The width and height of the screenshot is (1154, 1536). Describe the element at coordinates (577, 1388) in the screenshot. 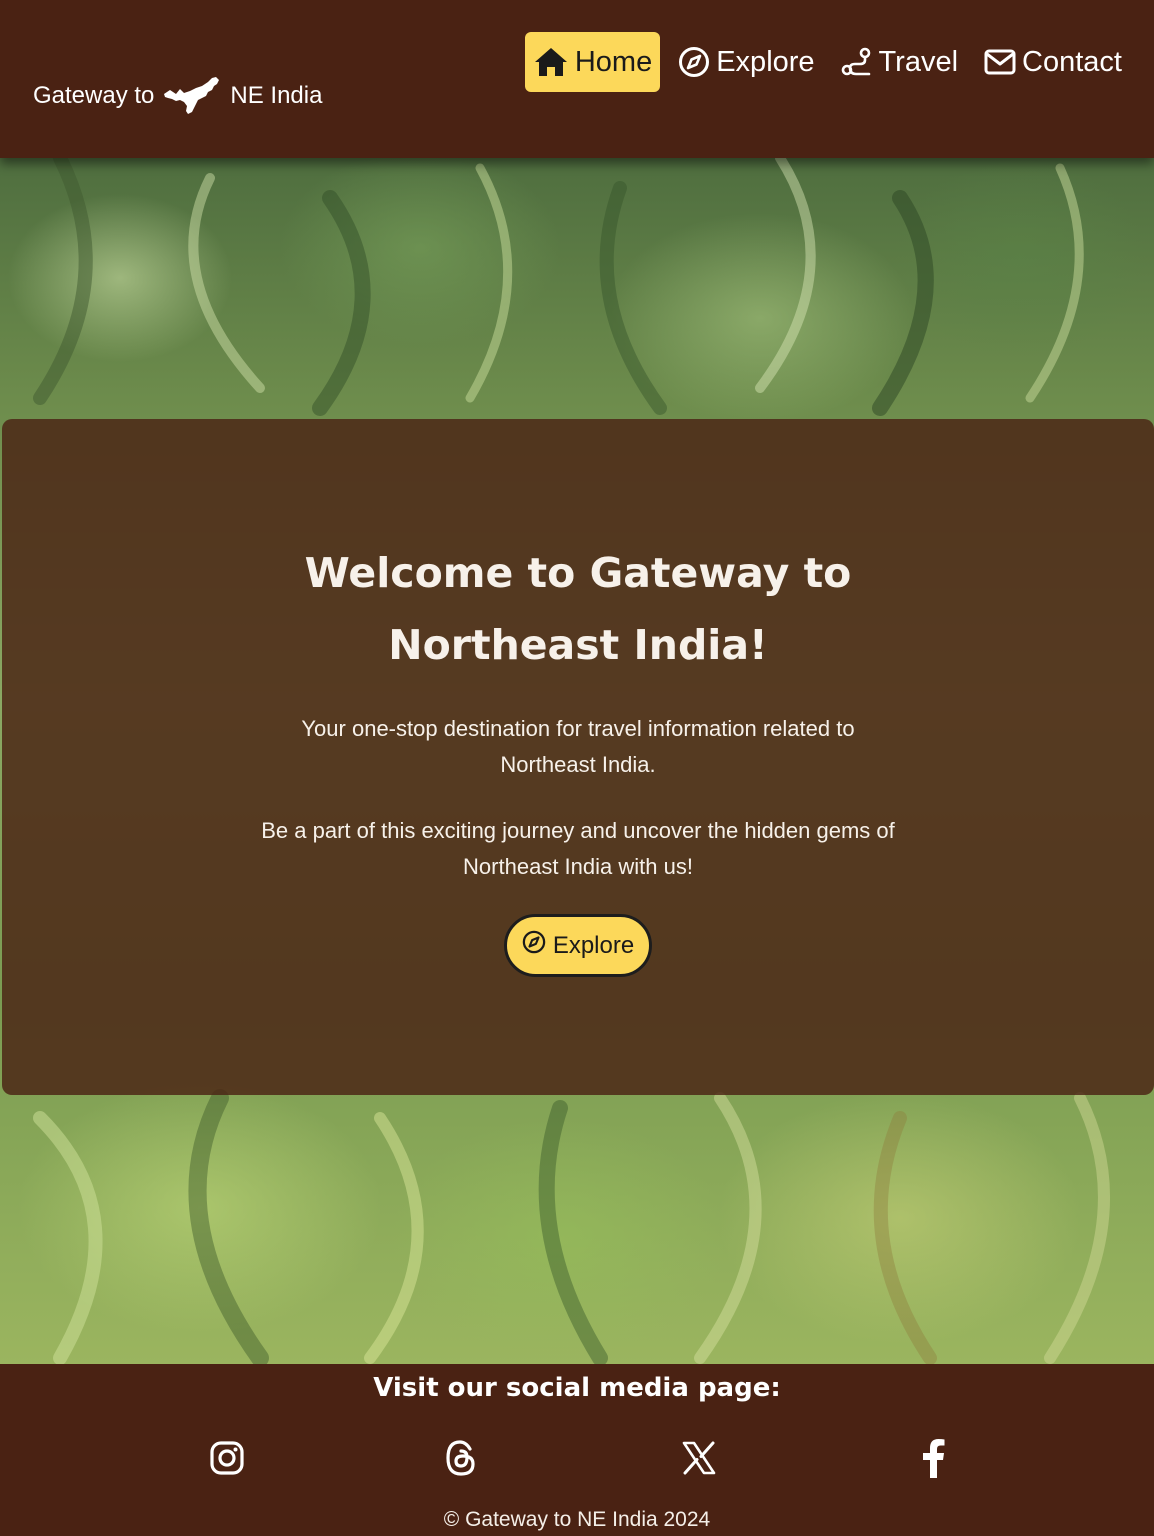

I see `social-heading: Visit our social media page:` at that location.